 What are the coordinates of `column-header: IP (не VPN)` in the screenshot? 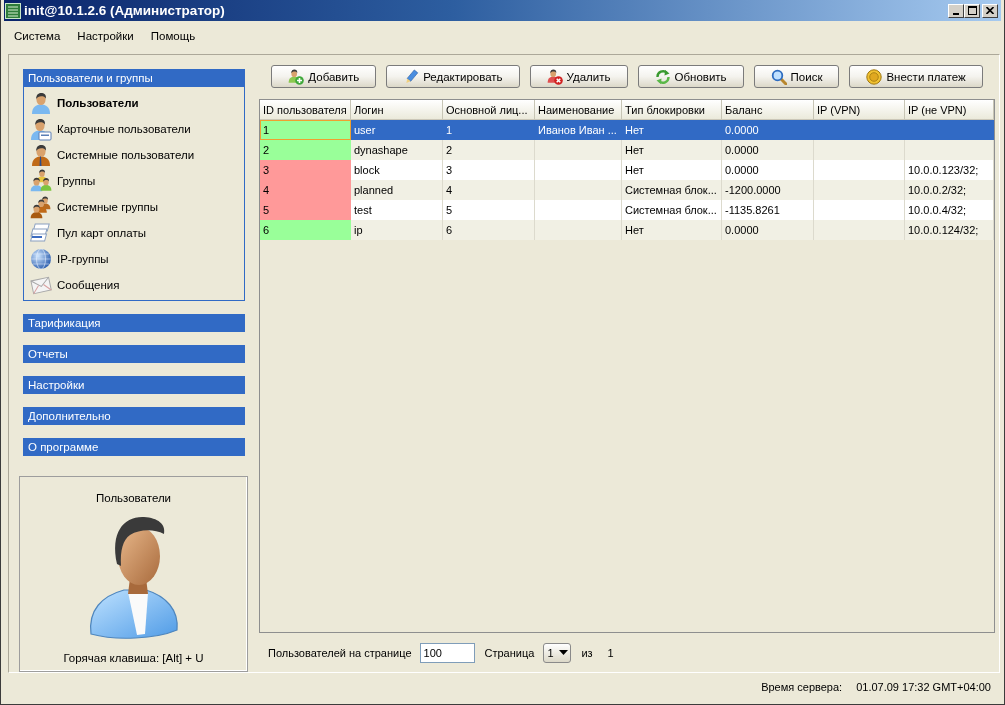 It's located at (949, 110).